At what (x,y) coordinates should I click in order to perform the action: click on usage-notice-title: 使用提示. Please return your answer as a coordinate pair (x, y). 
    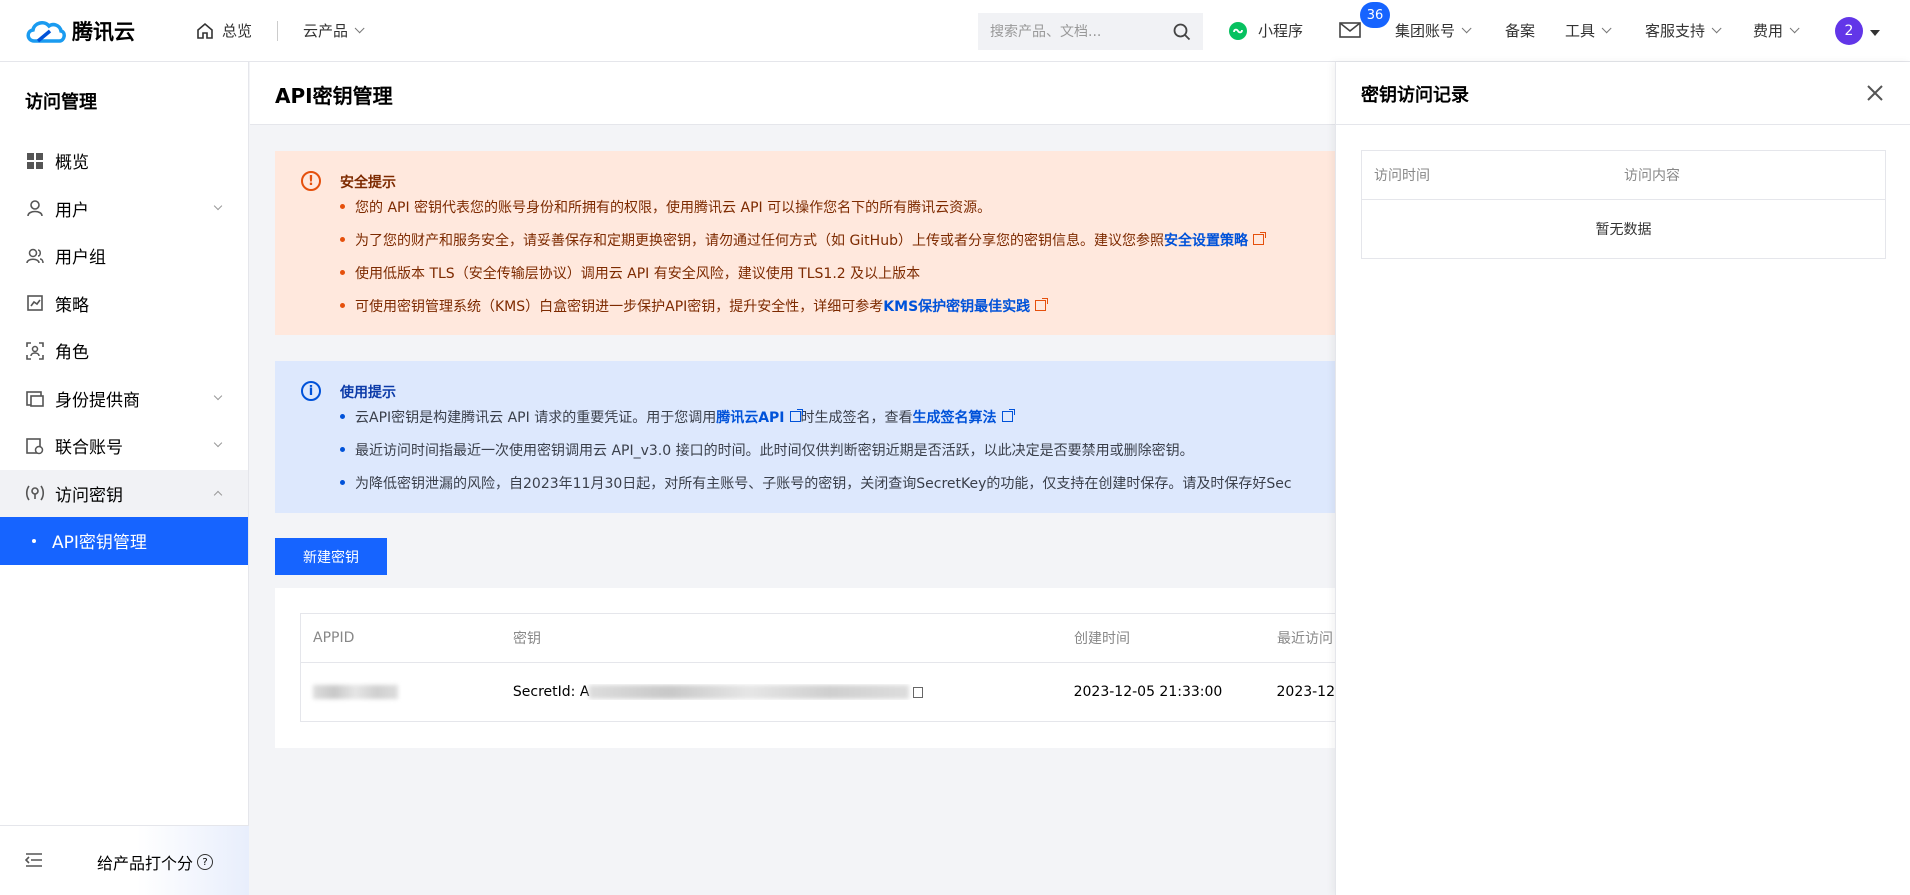
    Looking at the image, I should click on (368, 393).